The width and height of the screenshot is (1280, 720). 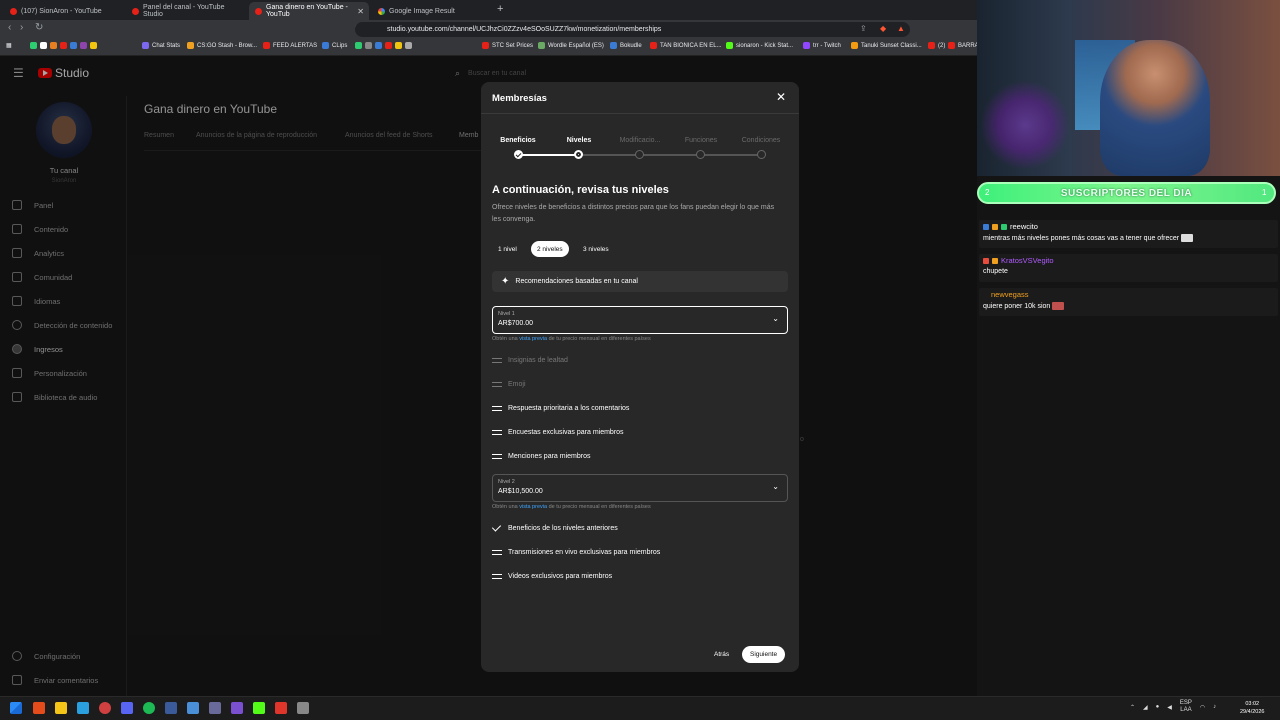 I want to click on tab-label: Gana dinero en YouTube - YouTub, so click(x=307, y=11).